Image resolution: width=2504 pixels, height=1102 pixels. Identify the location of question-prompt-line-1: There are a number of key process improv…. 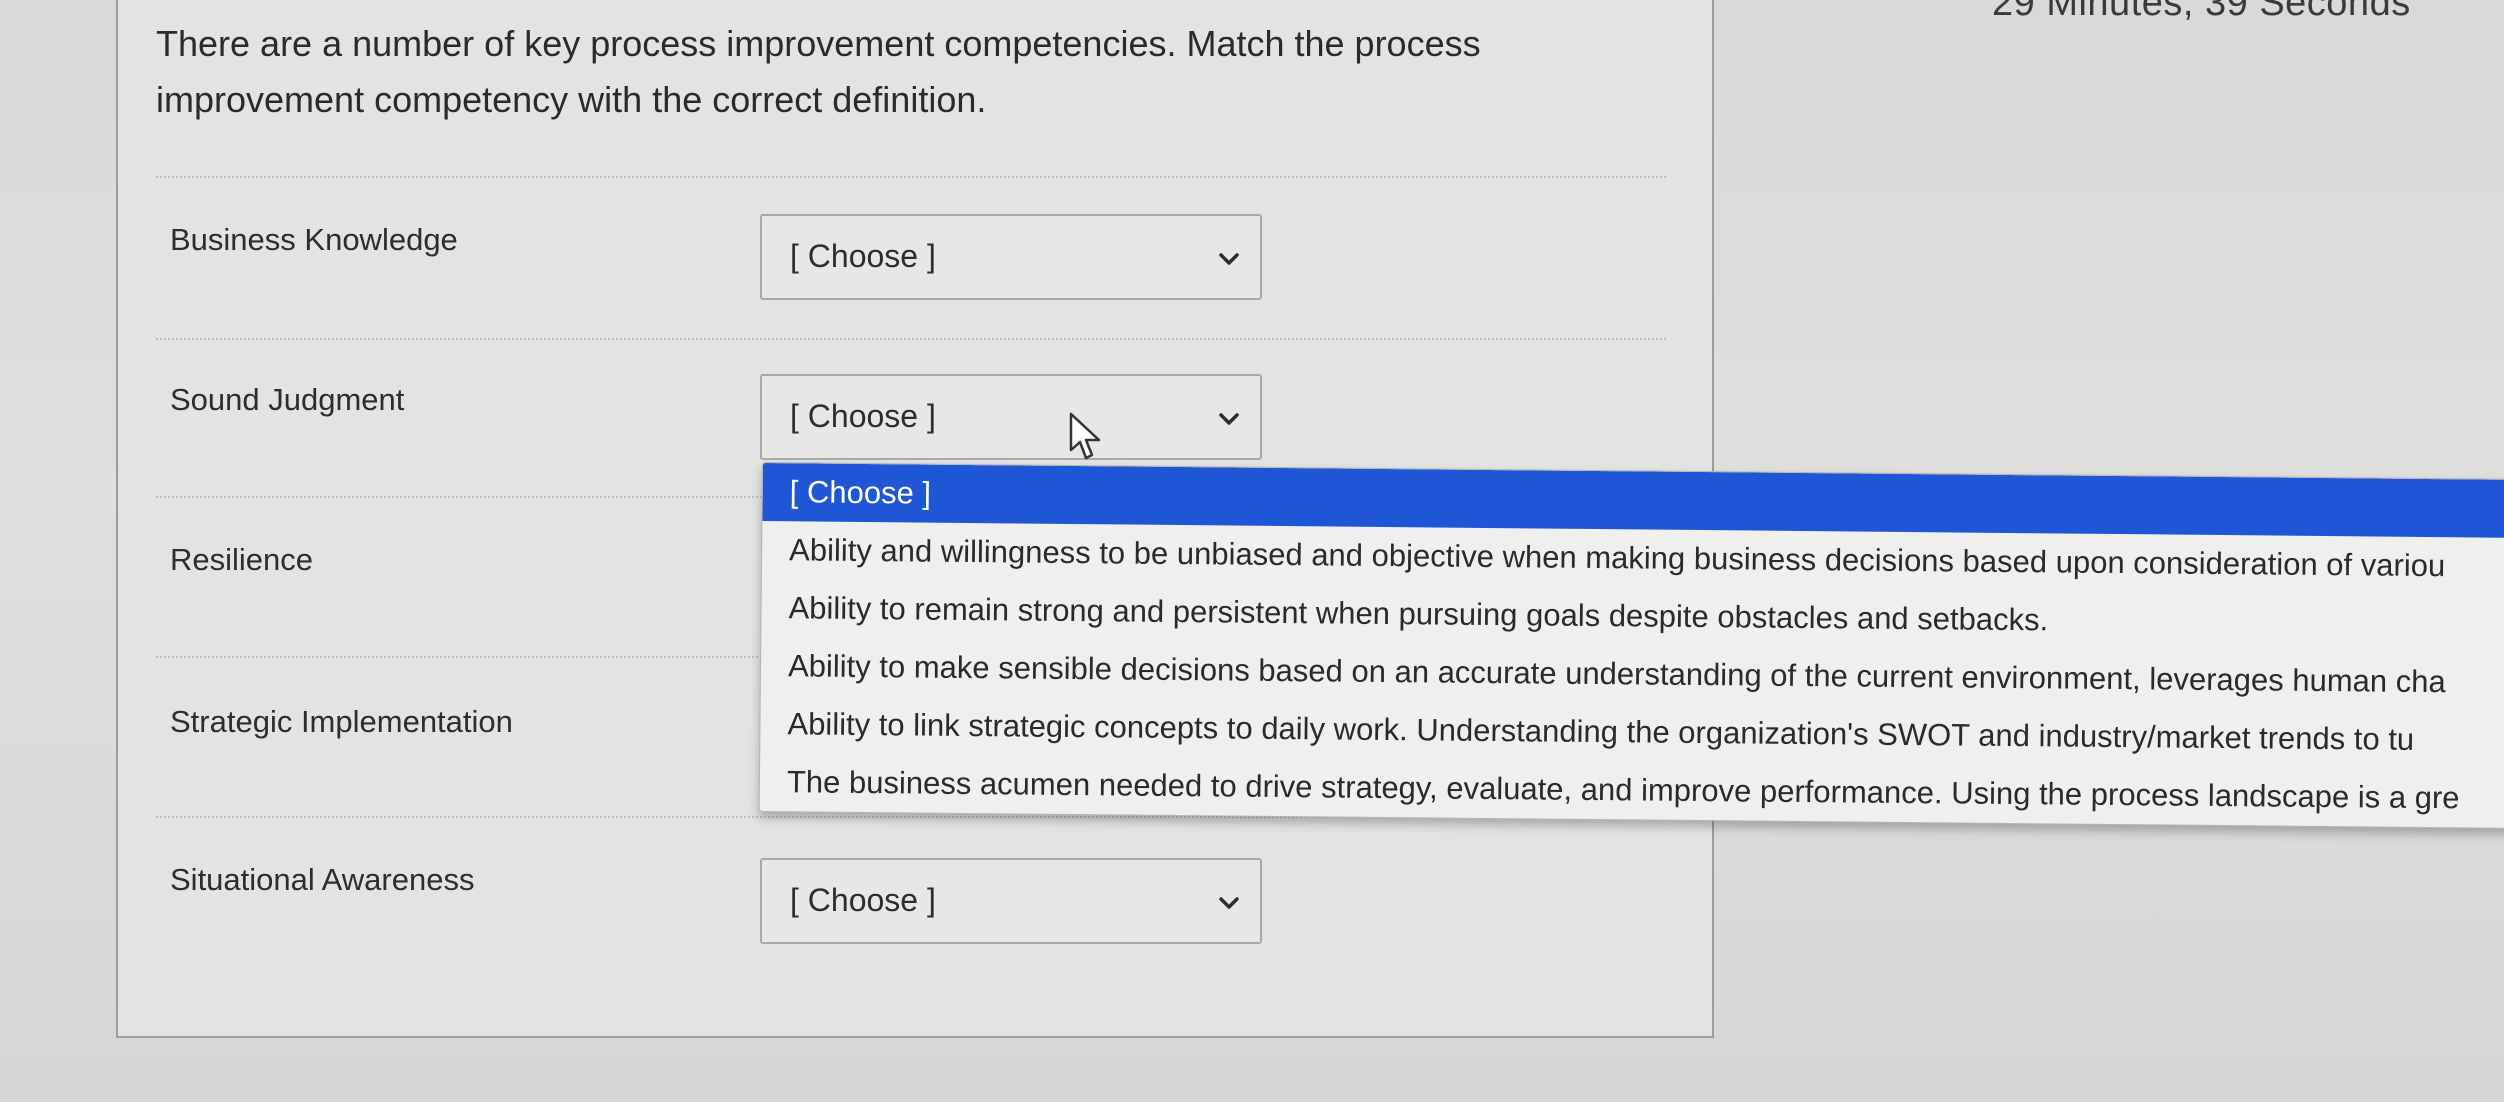
(818, 43).